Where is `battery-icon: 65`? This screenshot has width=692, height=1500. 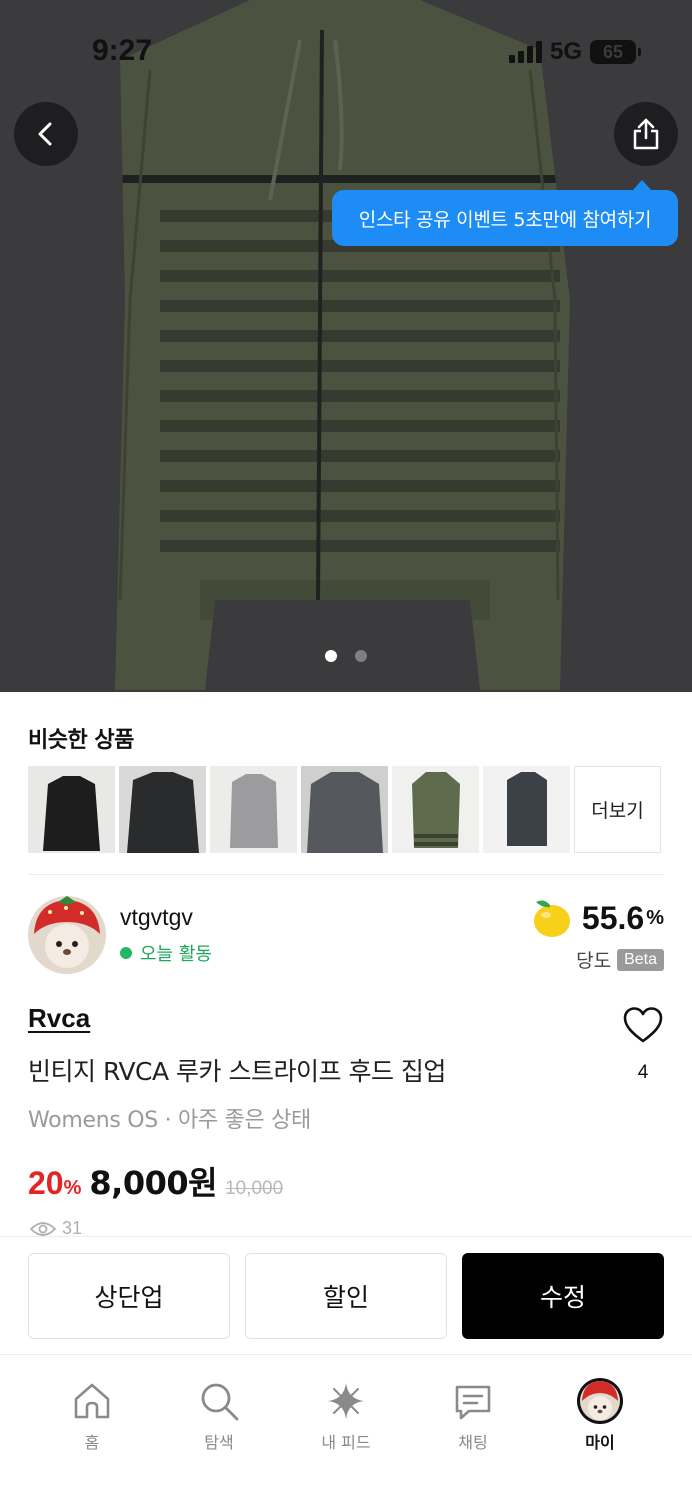 battery-icon: 65 is located at coordinates (615, 52).